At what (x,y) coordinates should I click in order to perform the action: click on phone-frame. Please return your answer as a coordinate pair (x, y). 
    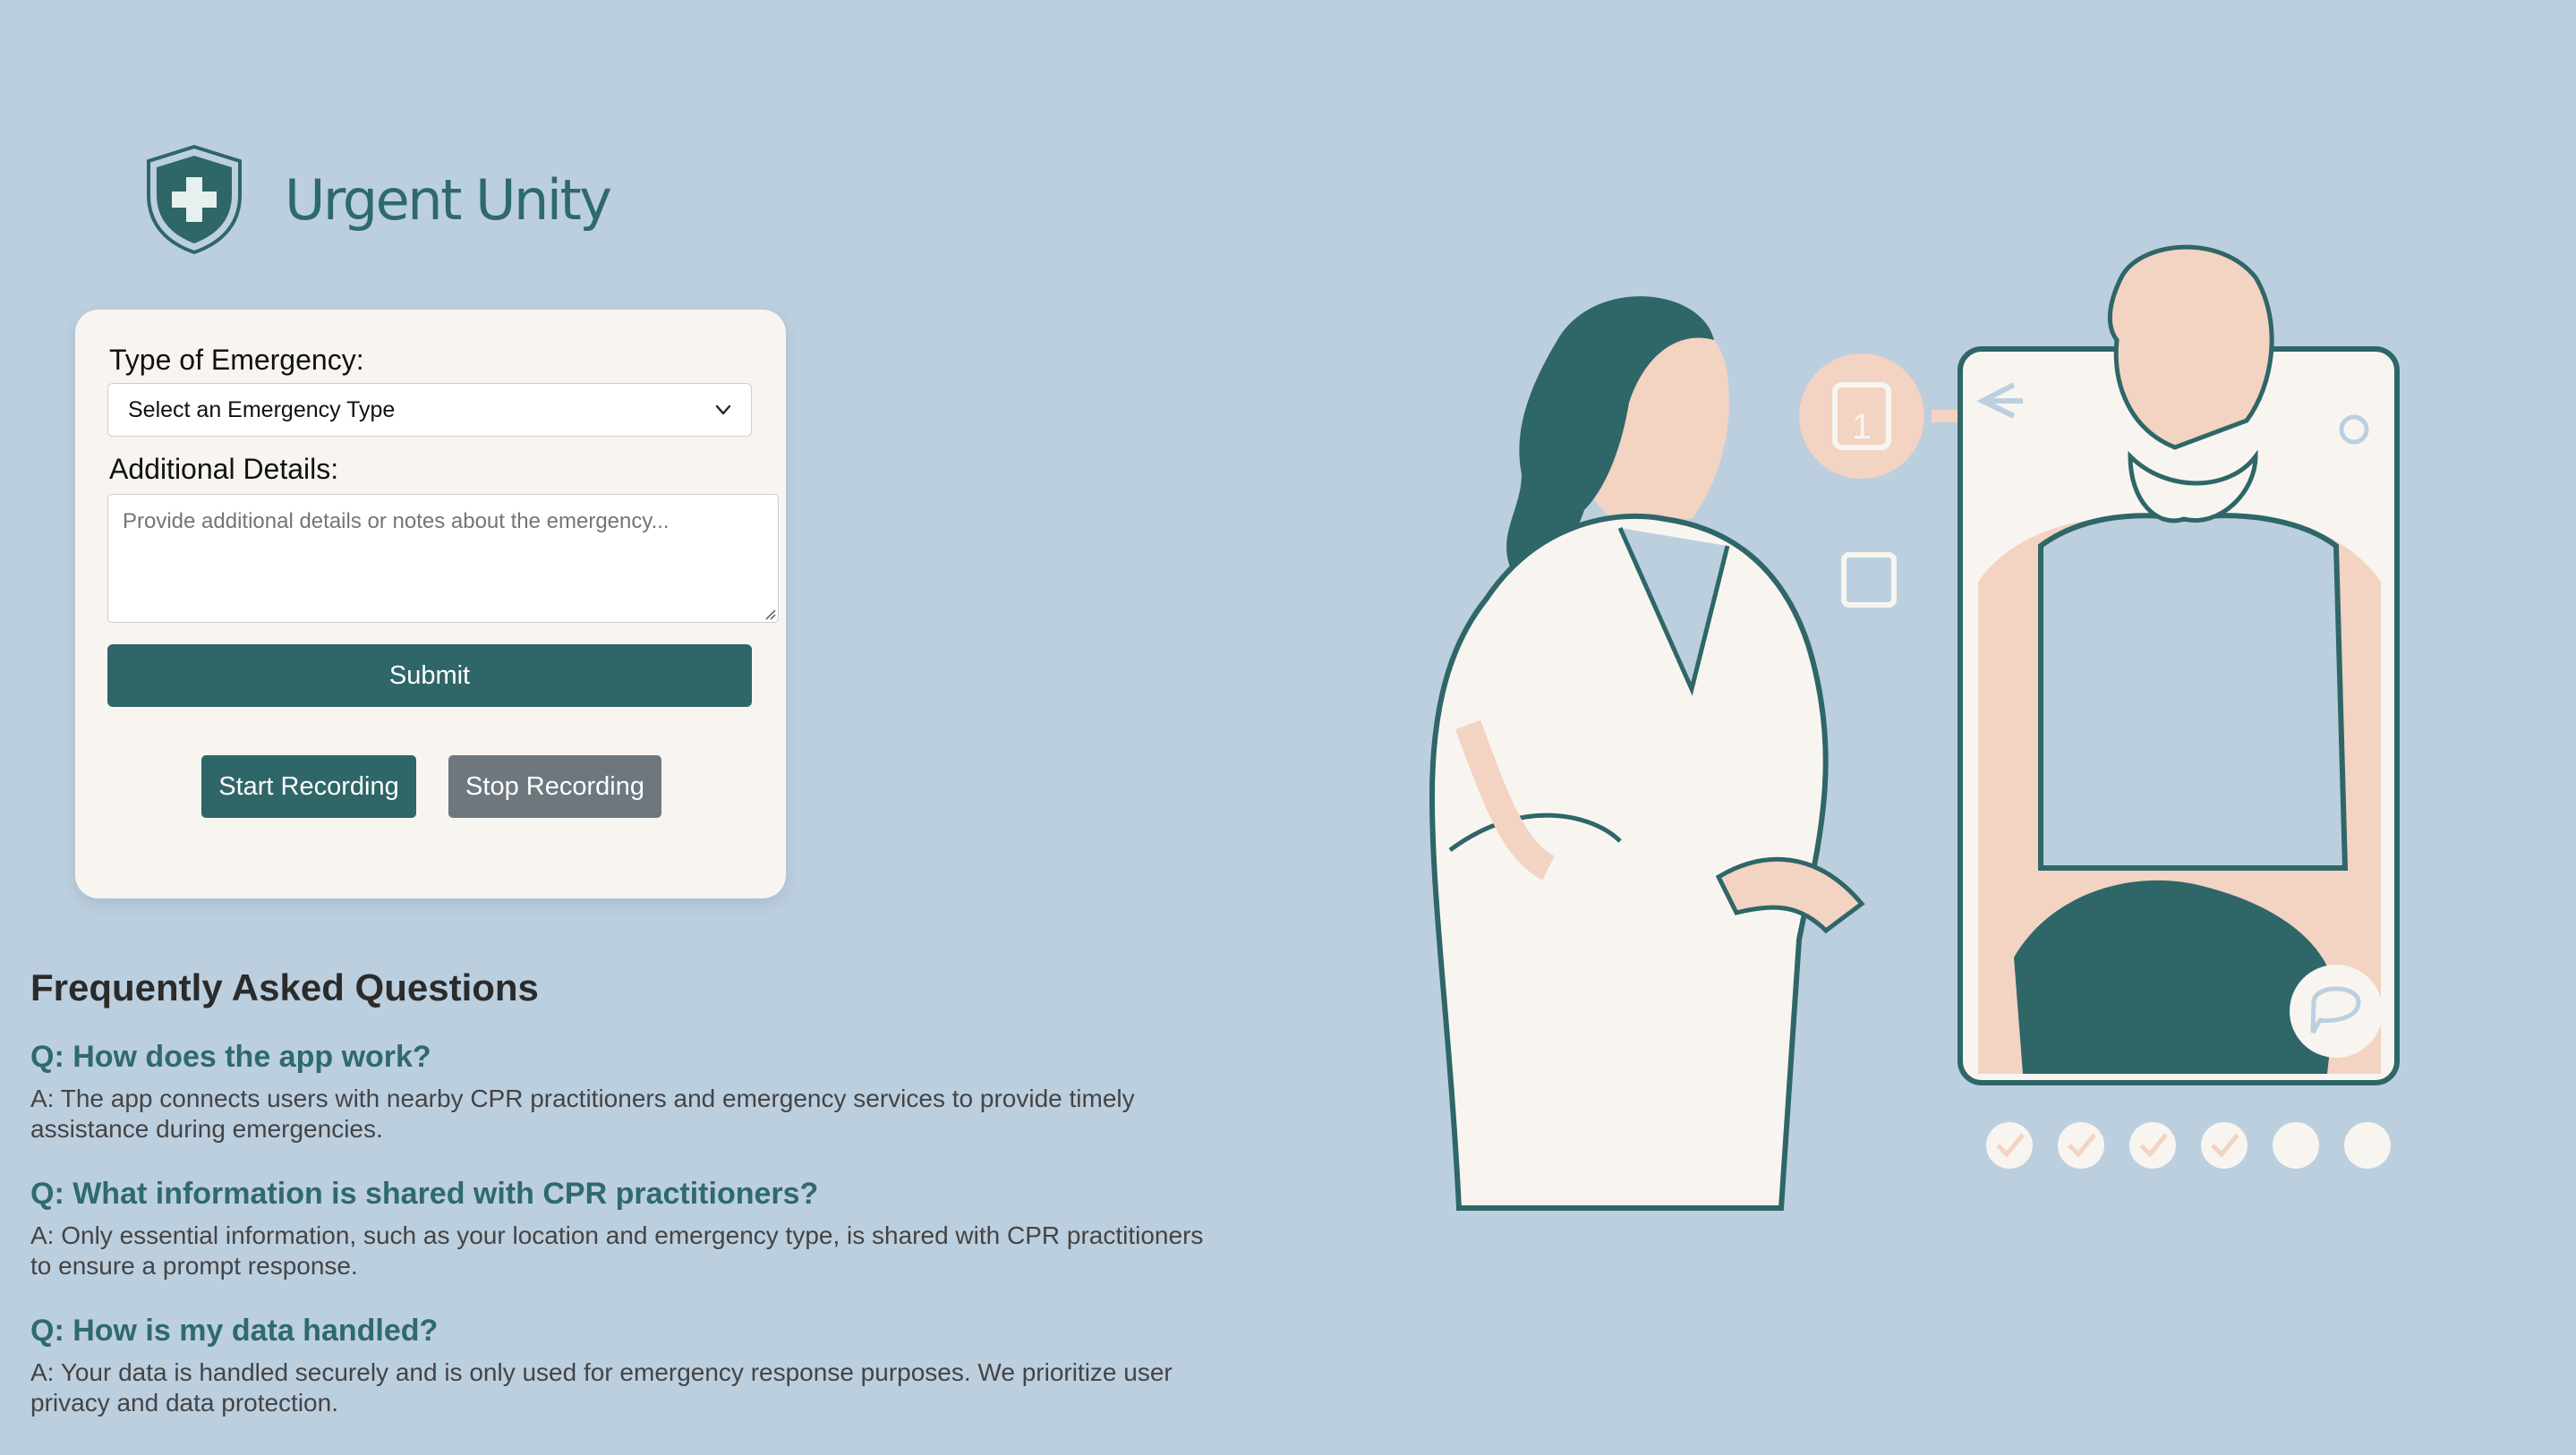
    Looking at the image, I should click on (2179, 664).